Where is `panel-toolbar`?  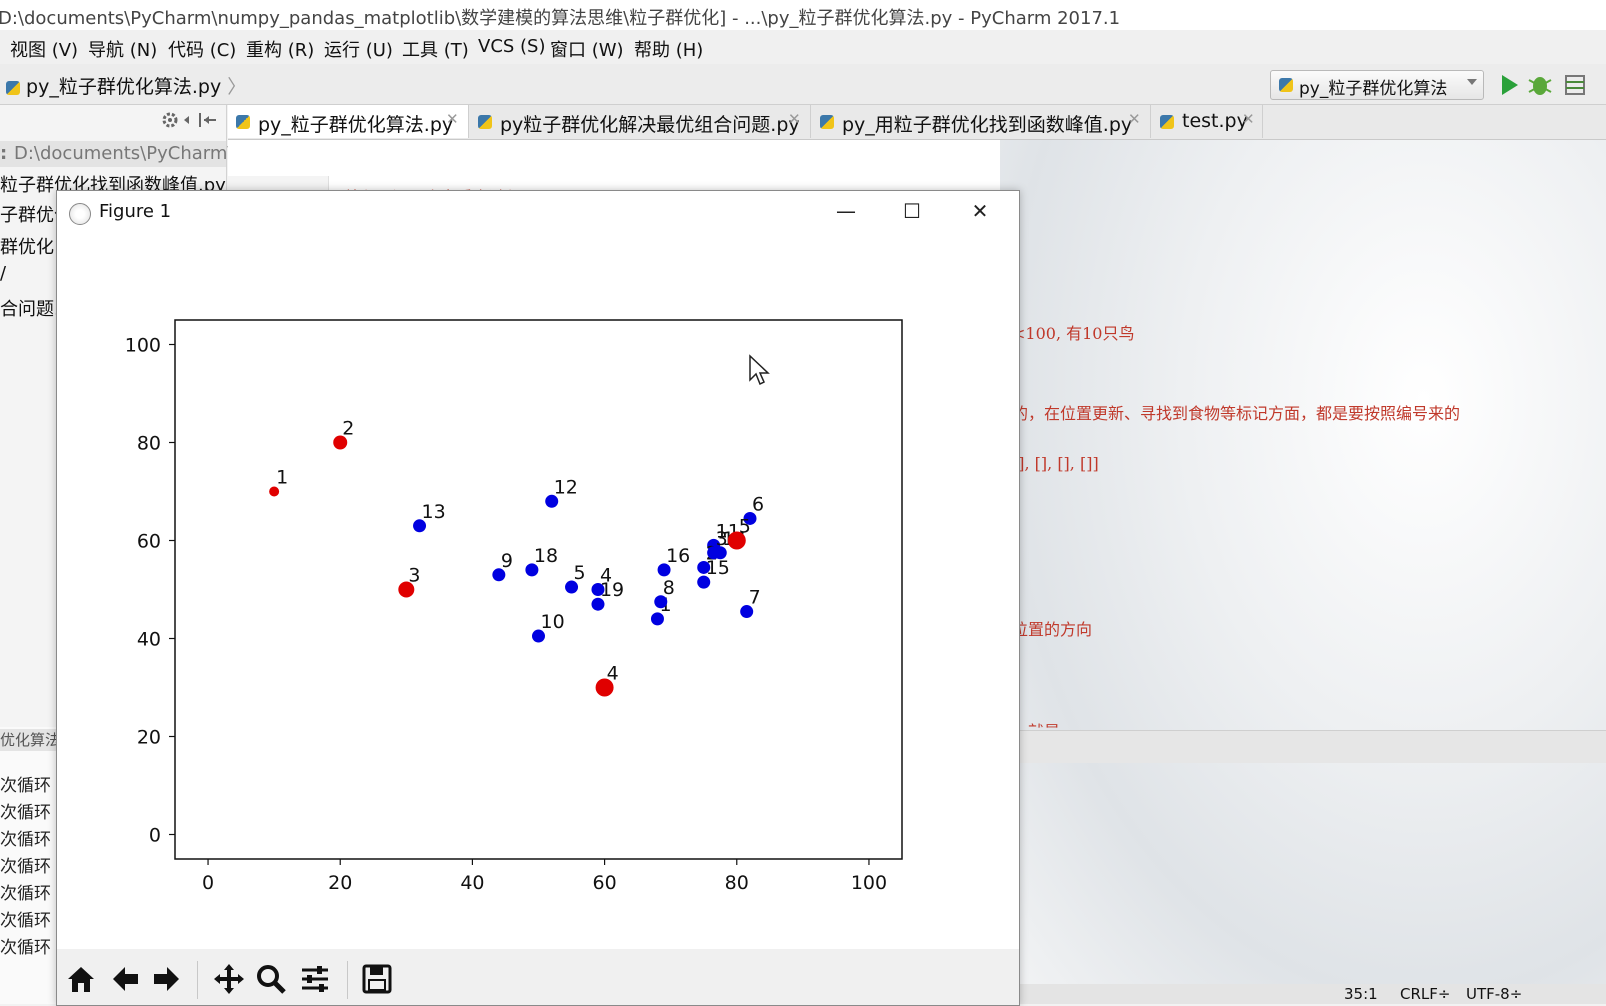 panel-toolbar is located at coordinates (189, 120).